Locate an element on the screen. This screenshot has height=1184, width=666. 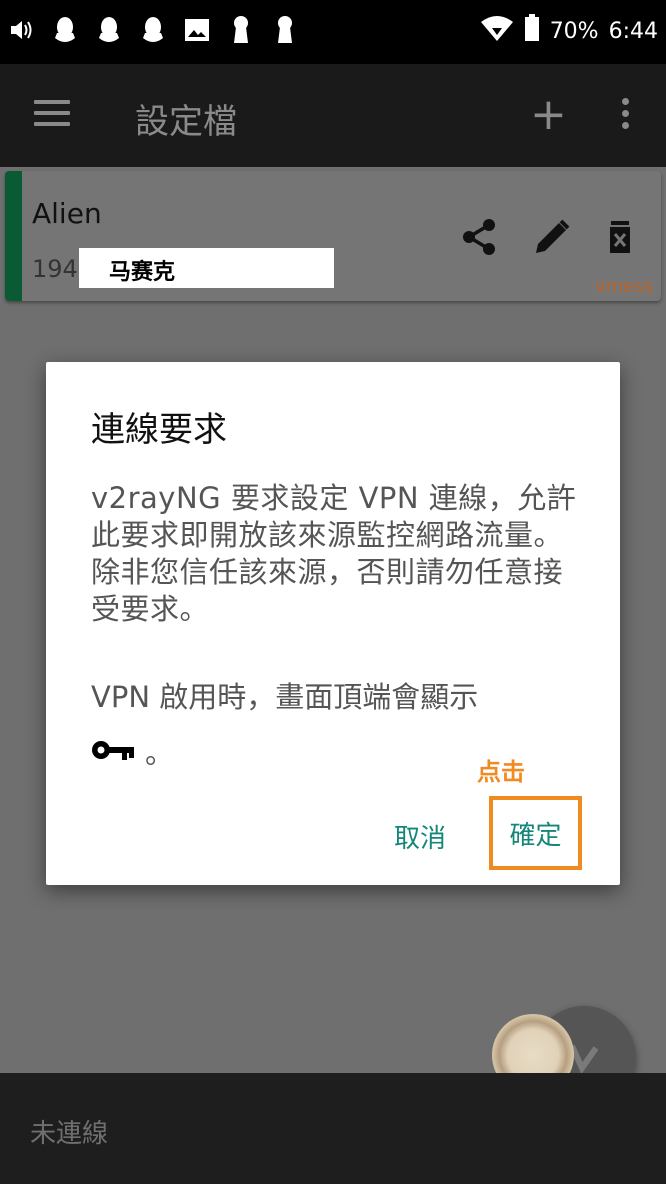
key-indicator: 。 is located at coordinates (132, 751).